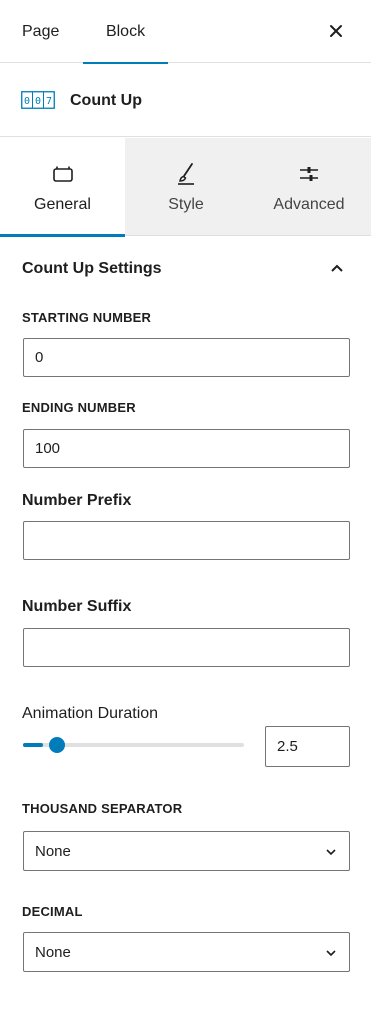 This screenshot has height=1024, width=371. I want to click on decimal-select: None, so click(186, 952).